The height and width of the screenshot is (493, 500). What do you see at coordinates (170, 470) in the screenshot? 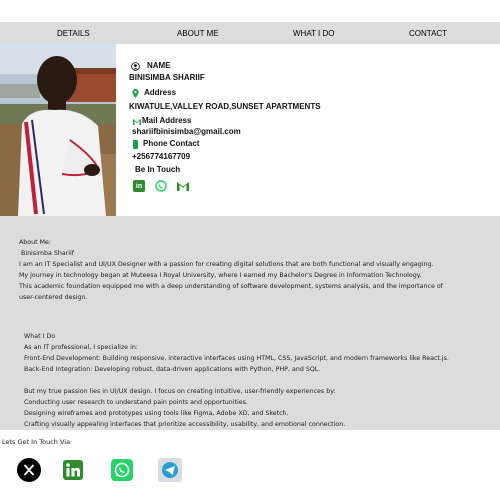
I see `telegram-icon` at bounding box center [170, 470].